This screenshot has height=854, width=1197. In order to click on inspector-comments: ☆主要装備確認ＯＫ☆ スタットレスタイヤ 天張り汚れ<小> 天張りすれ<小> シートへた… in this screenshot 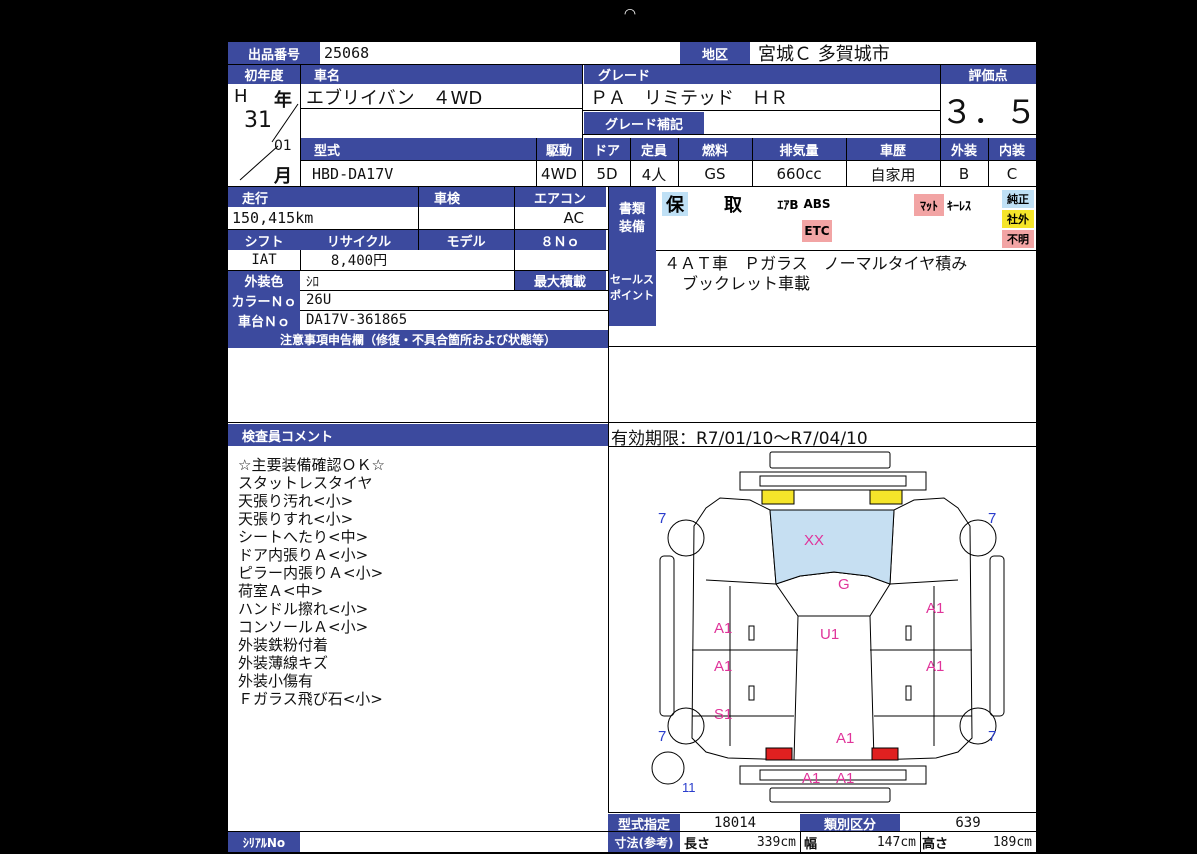, I will do `click(311, 582)`.